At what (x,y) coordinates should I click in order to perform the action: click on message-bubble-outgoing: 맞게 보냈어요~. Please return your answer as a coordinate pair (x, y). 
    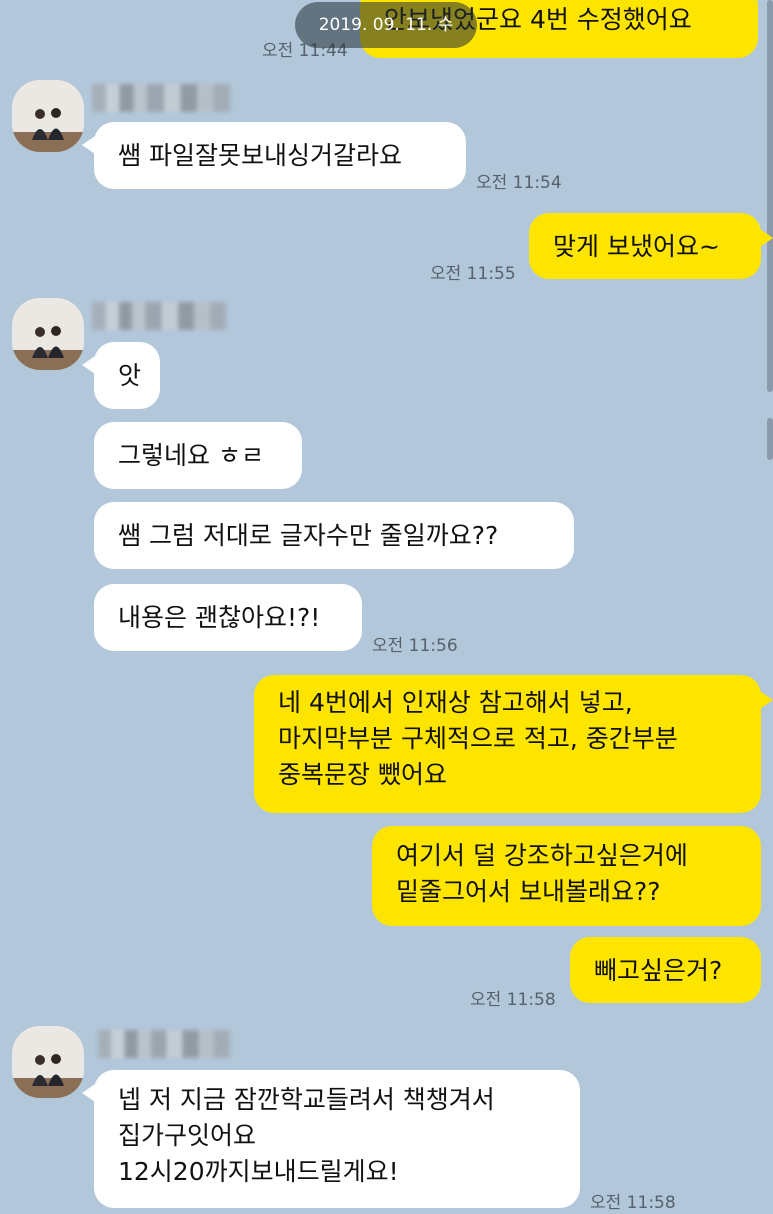
    Looking at the image, I should click on (651, 246).